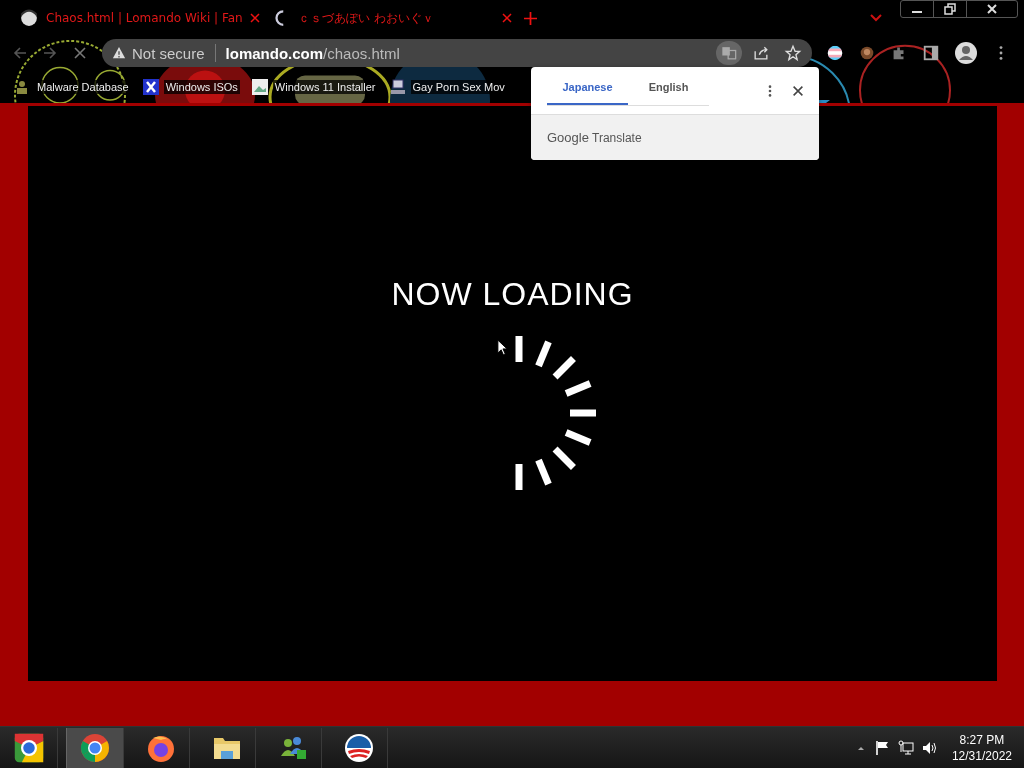  I want to click on translate-brand: Google Translate, so click(675, 137).